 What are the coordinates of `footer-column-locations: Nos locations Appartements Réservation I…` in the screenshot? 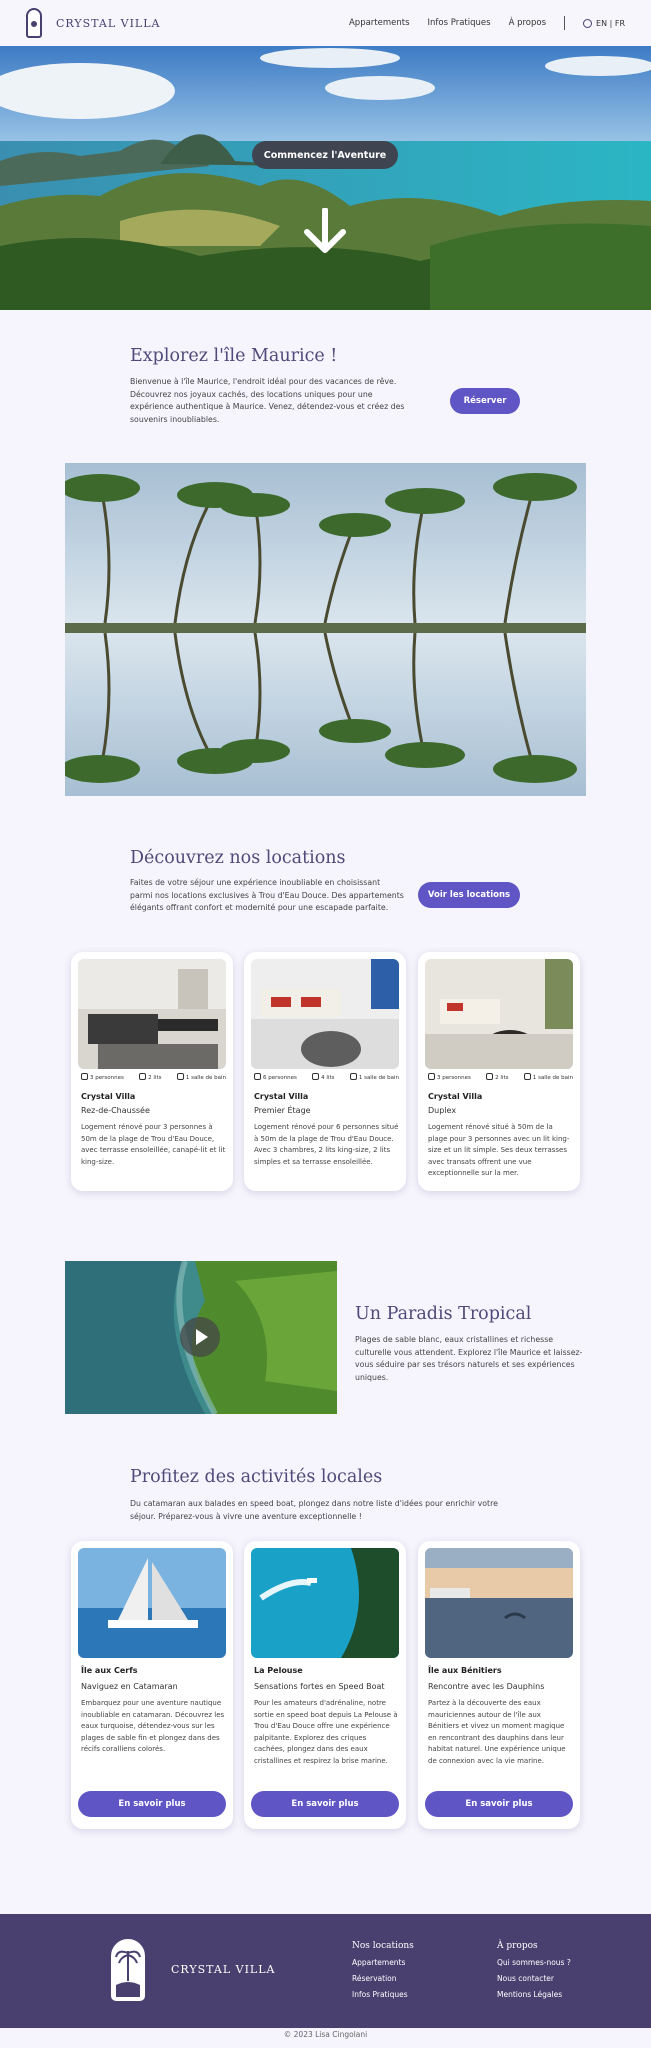 It's located at (383, 1973).